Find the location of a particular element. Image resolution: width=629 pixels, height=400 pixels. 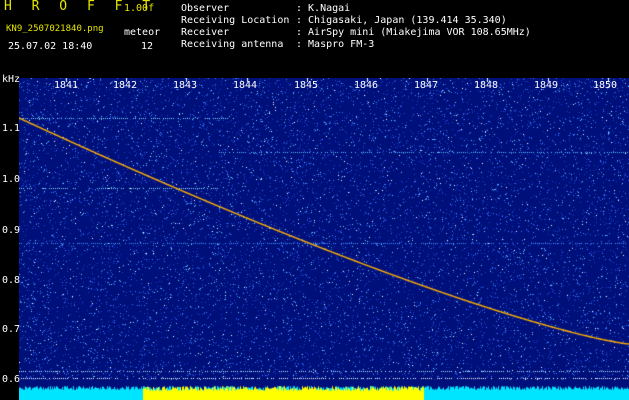

x-tick-1841: 1841 is located at coordinates (66, 85).